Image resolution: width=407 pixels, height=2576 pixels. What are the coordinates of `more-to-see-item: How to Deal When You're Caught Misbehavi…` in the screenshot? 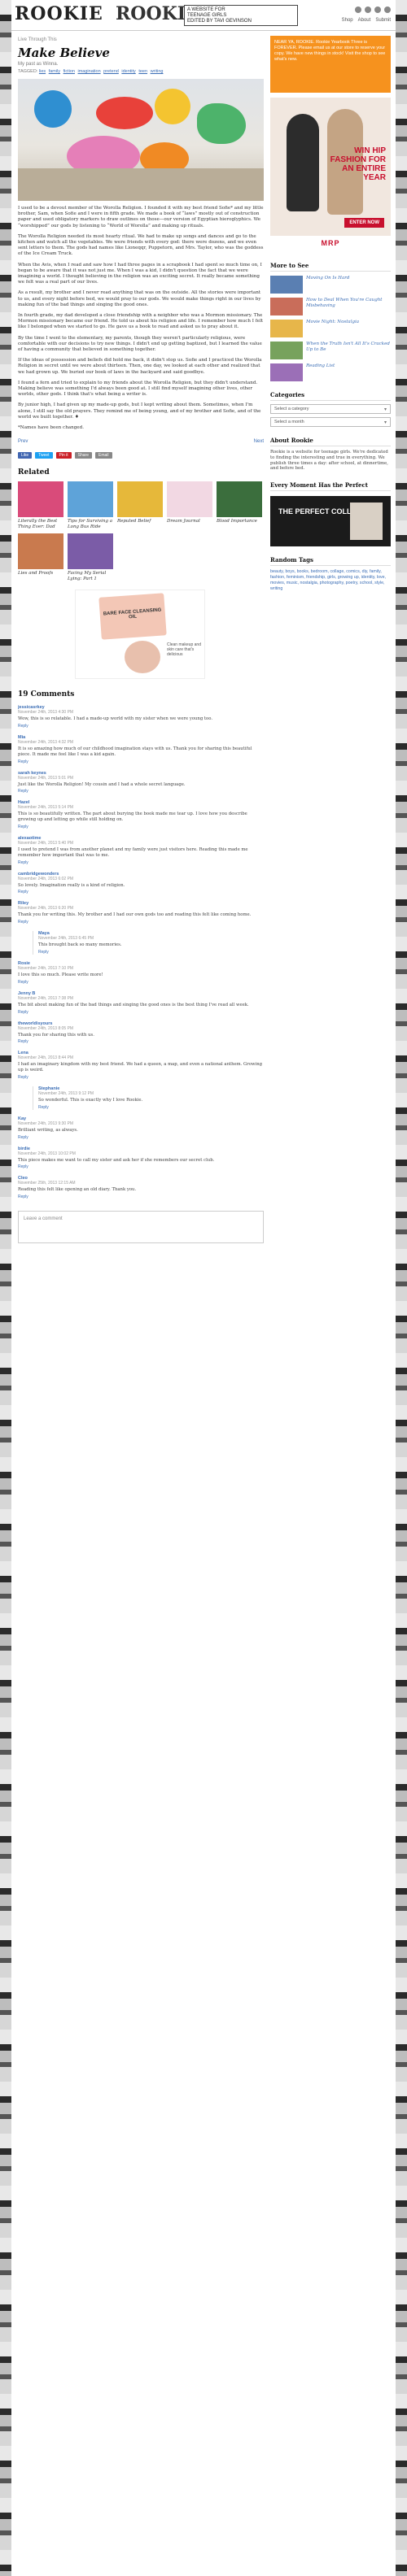 It's located at (330, 306).